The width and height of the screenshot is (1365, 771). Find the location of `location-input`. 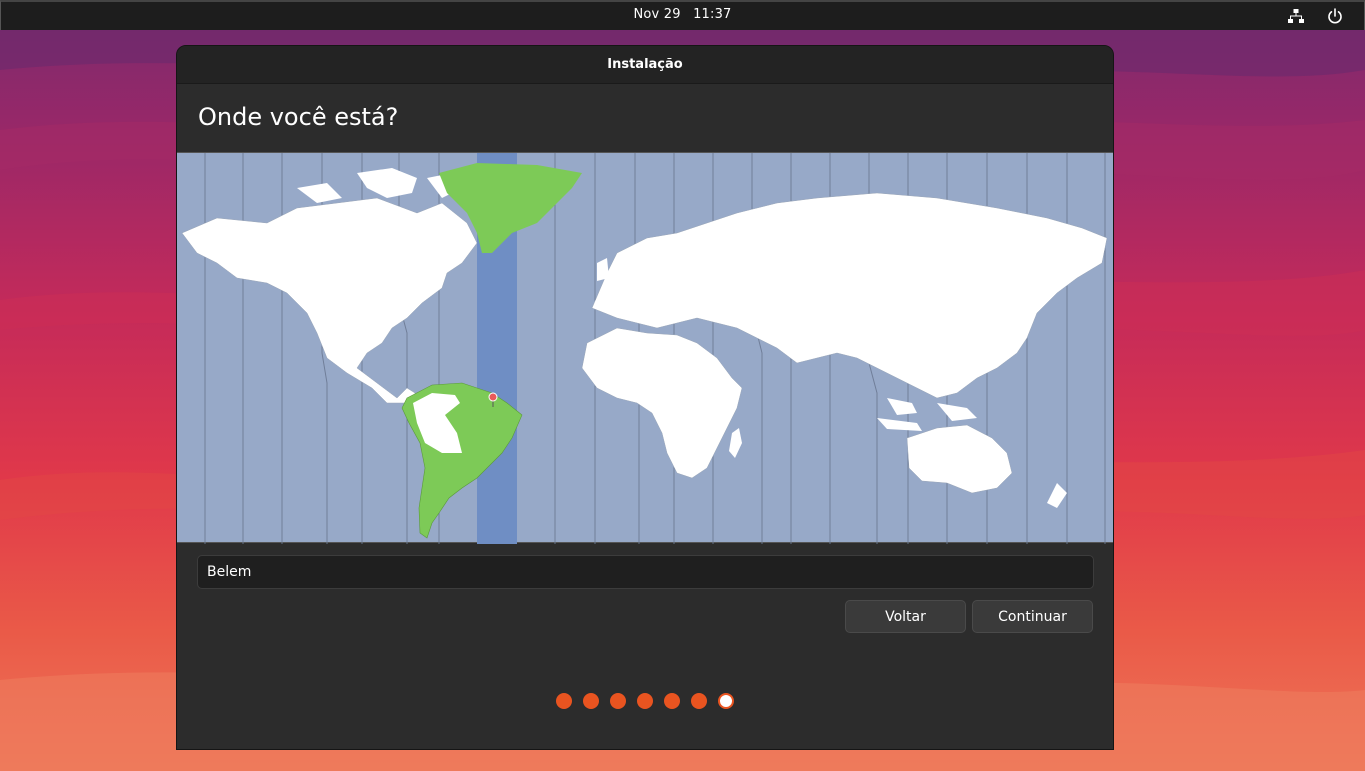

location-input is located at coordinates (645, 572).